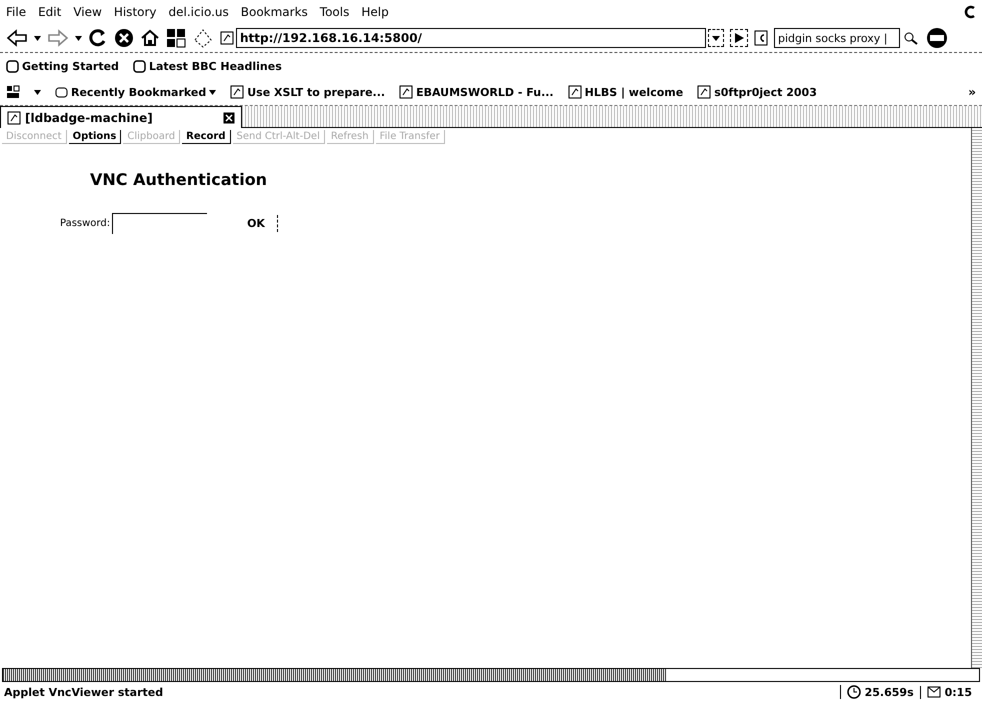 This screenshot has width=982, height=702. I want to click on bookmarks-icon, so click(13, 92).